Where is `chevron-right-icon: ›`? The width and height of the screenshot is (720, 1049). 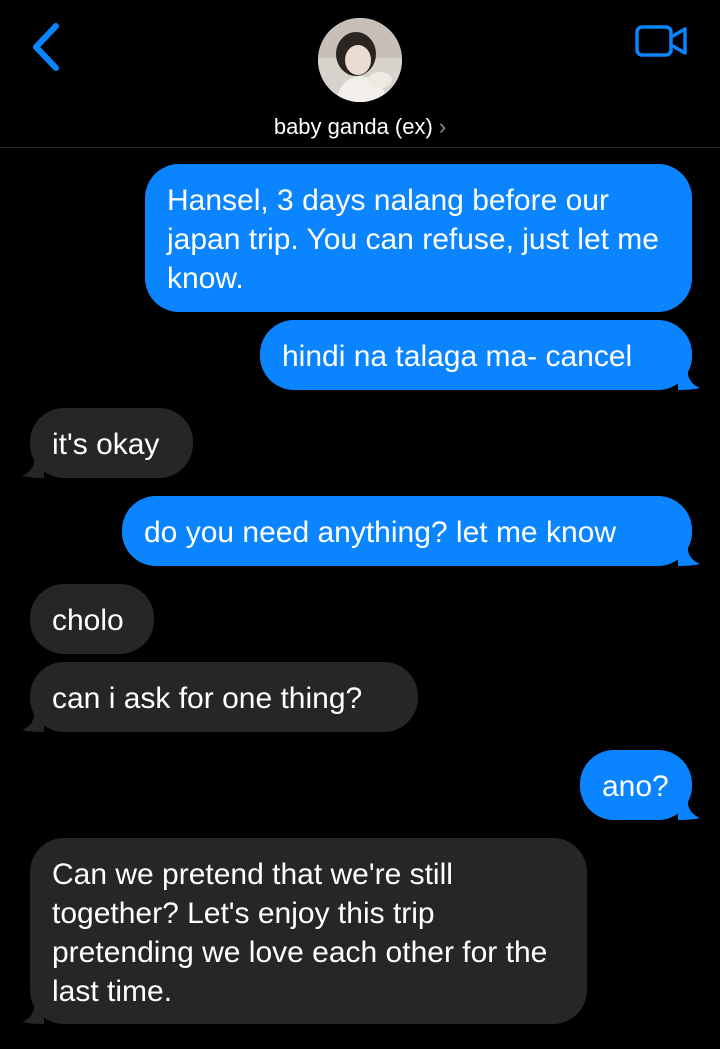 chevron-right-icon: › is located at coordinates (442, 126).